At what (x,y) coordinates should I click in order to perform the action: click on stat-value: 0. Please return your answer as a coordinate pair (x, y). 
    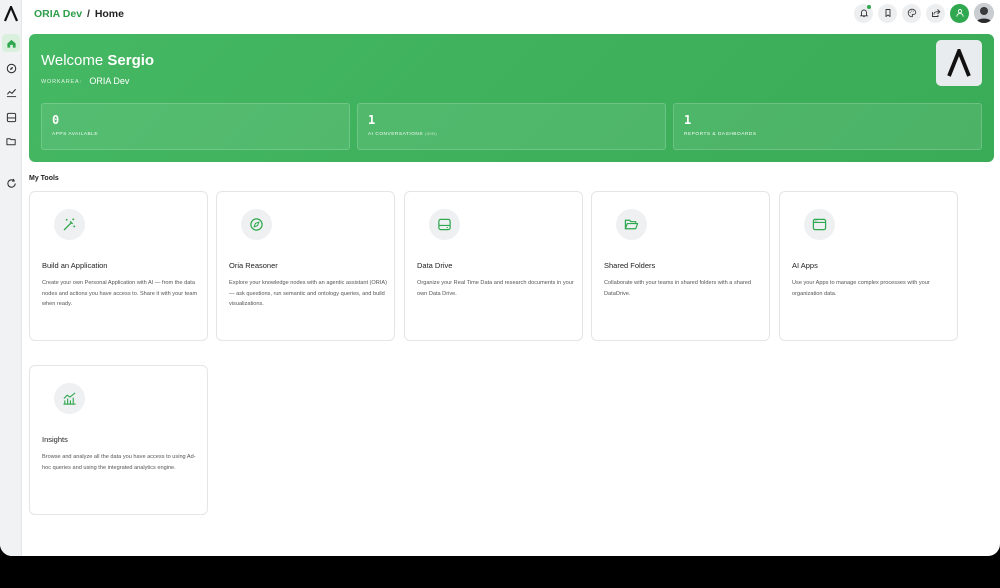
    Looking at the image, I should click on (56, 120).